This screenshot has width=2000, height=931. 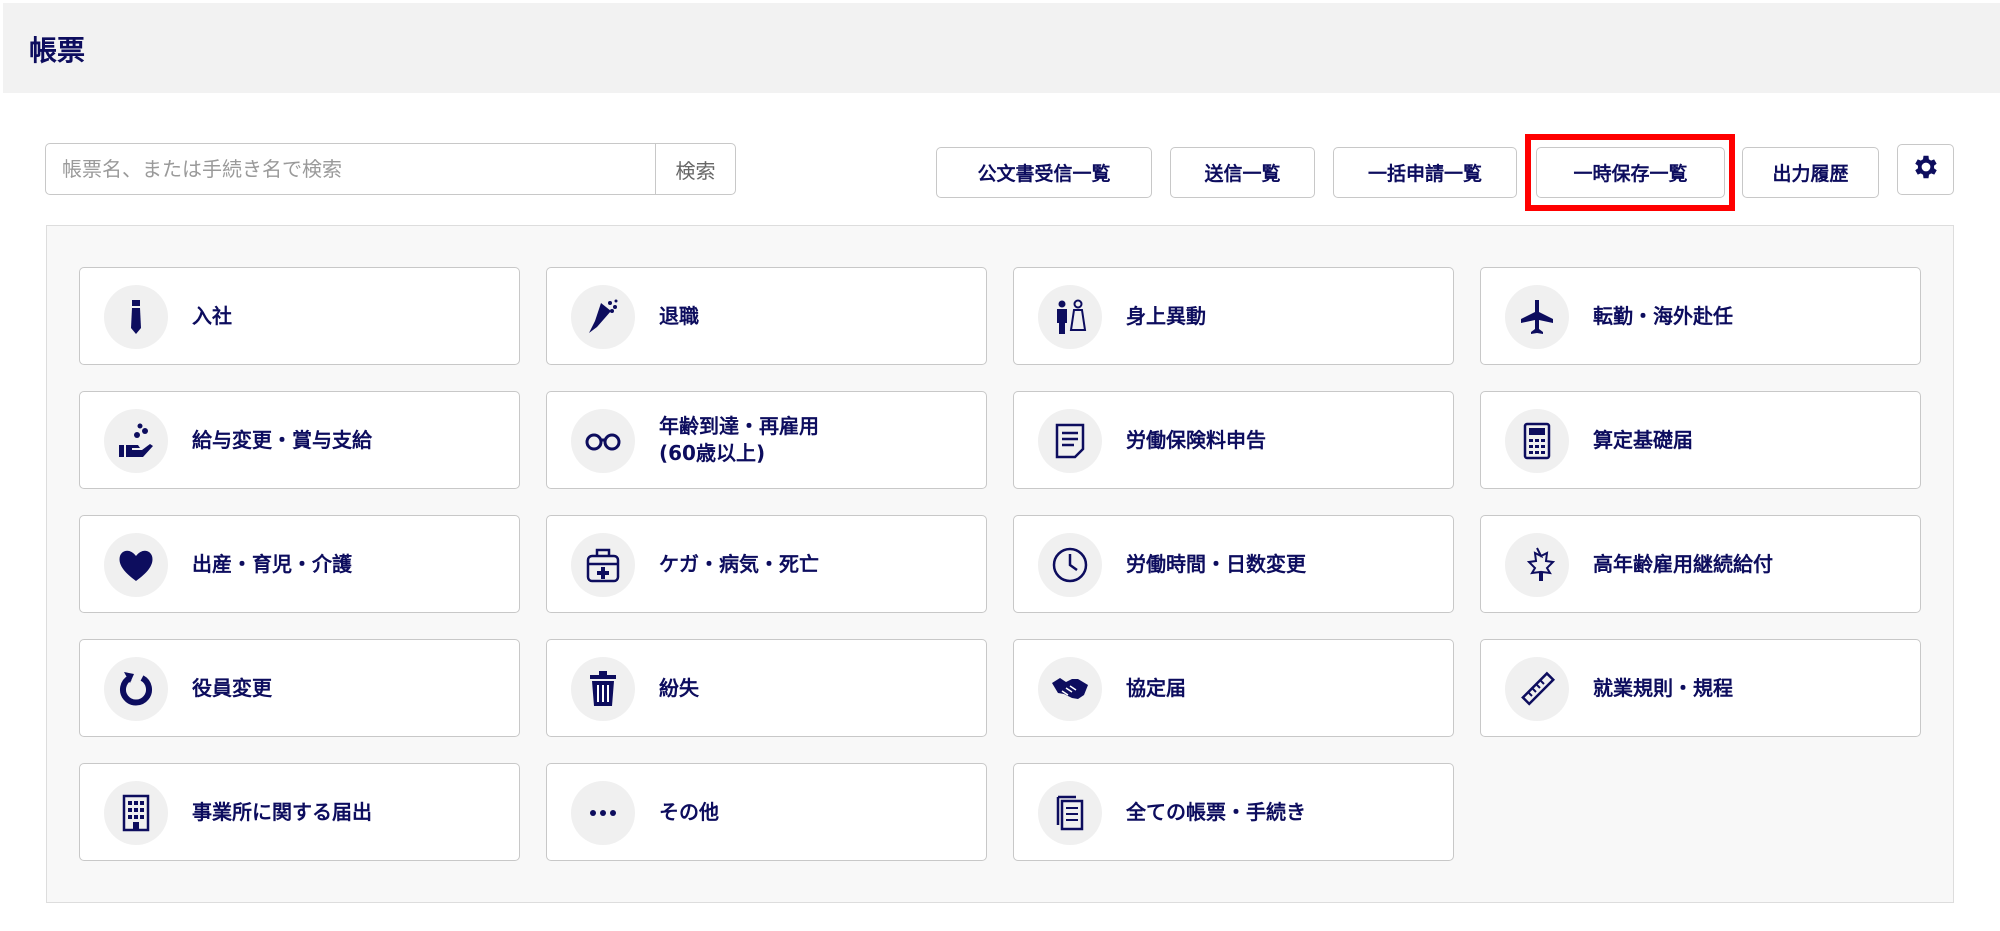 I want to click on sent-list-button: 送信一覧, so click(x=1242, y=172).